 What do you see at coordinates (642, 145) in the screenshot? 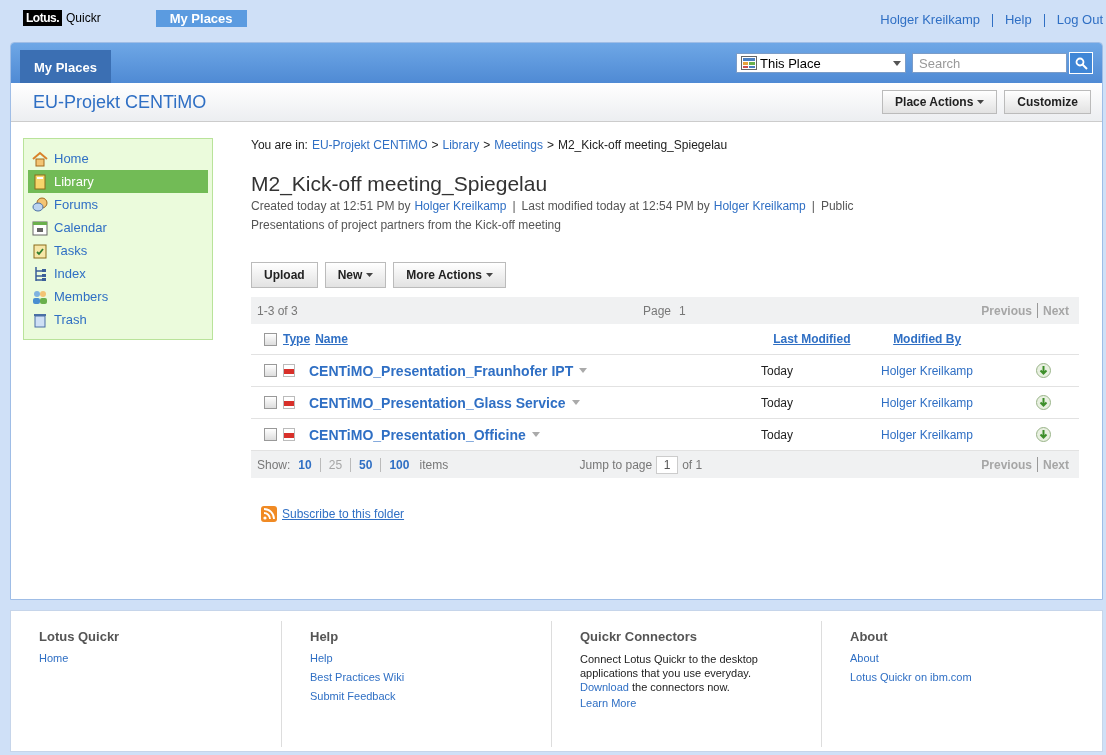
I see `breadcrumb-current: M2_Kick-off meeting_Spiegelau` at bounding box center [642, 145].